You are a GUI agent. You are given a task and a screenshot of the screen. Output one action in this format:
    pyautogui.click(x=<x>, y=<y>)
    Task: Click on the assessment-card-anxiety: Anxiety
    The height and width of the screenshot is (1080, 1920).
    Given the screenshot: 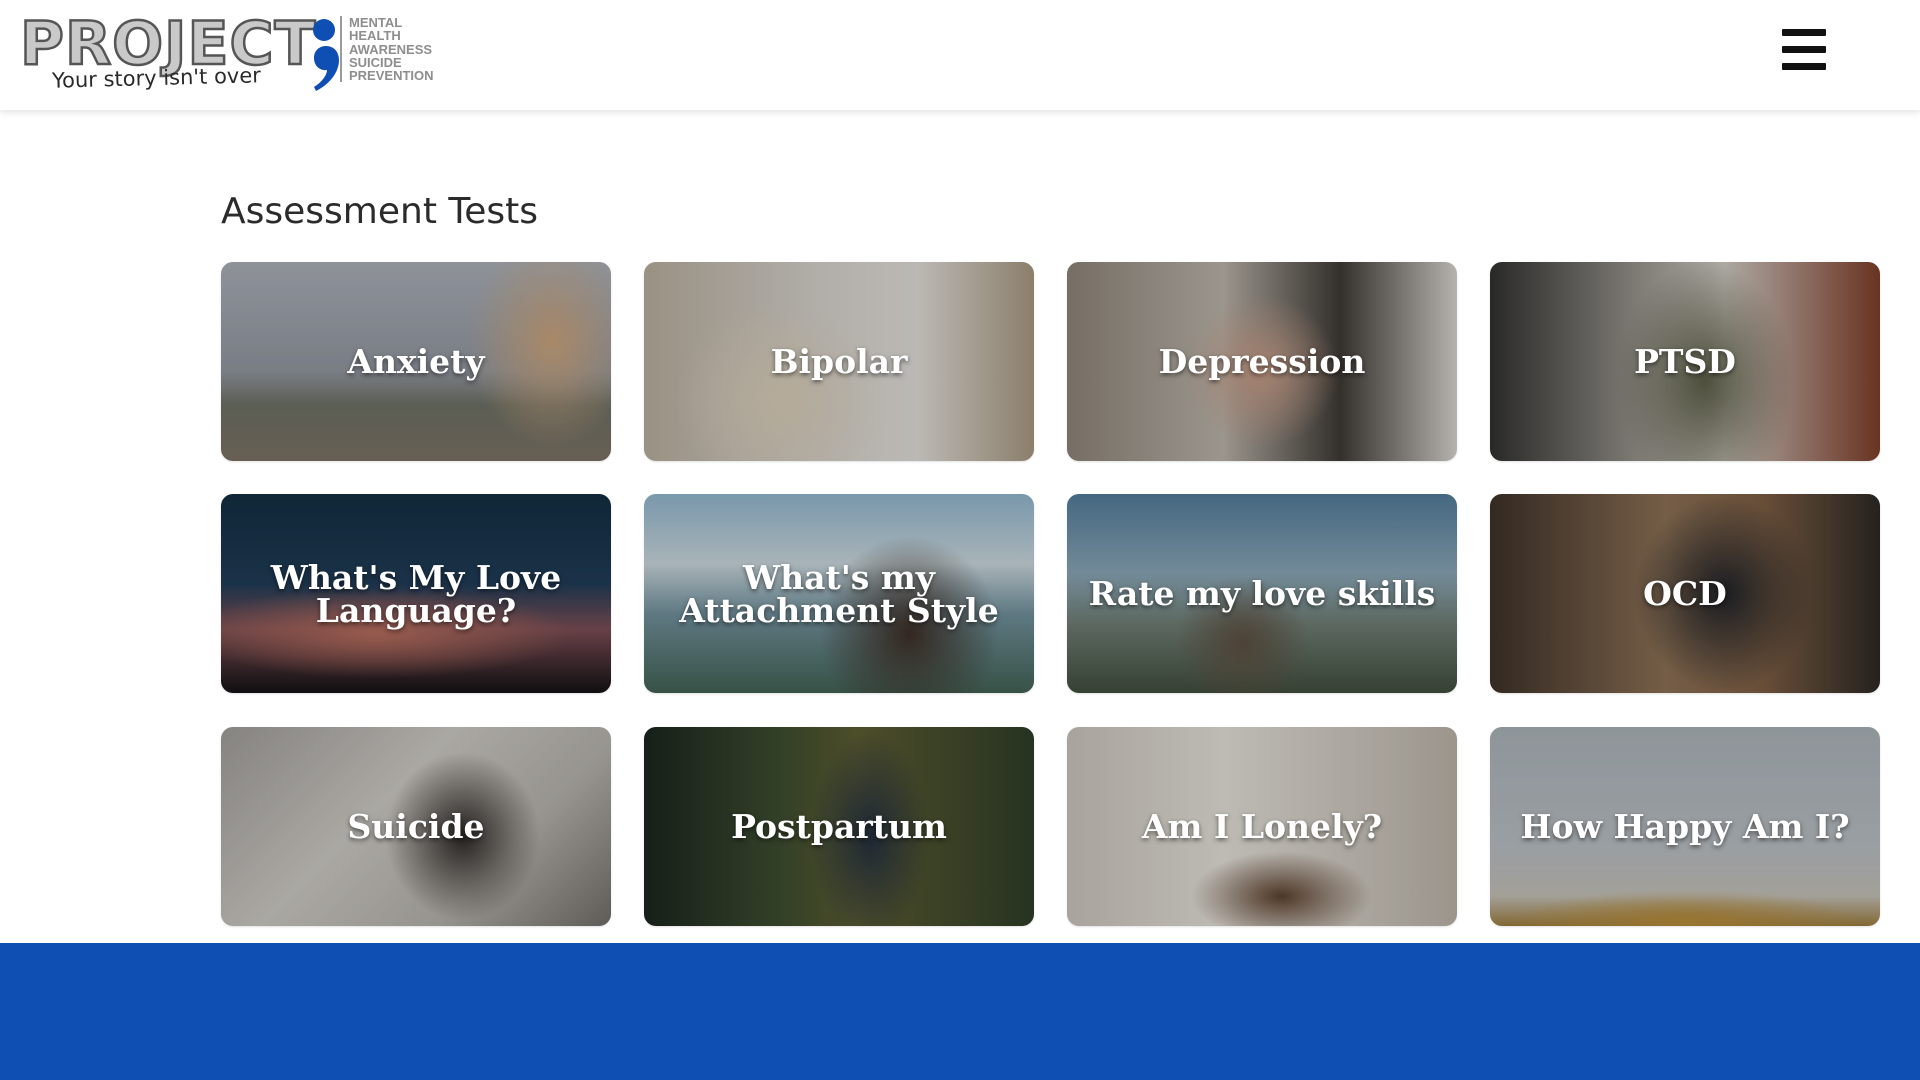 What is the action you would take?
    pyautogui.click(x=416, y=361)
    